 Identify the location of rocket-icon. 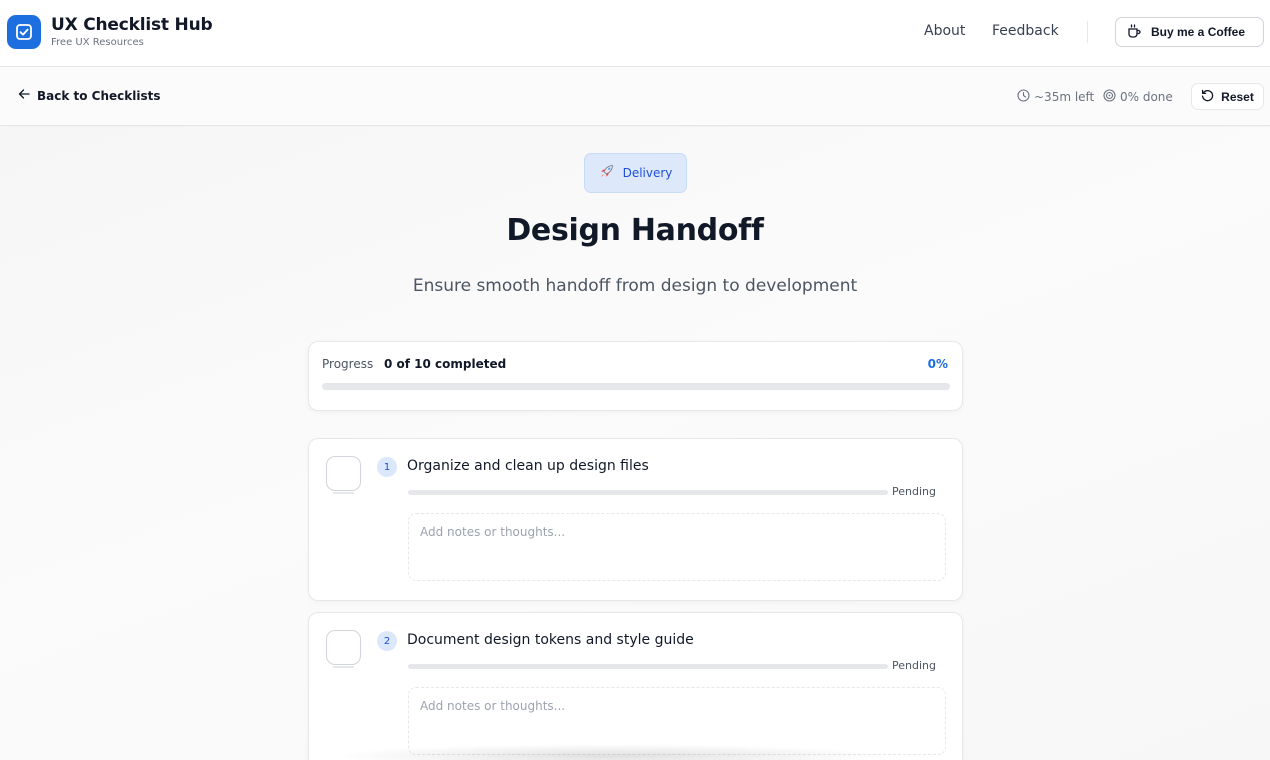
(606, 173).